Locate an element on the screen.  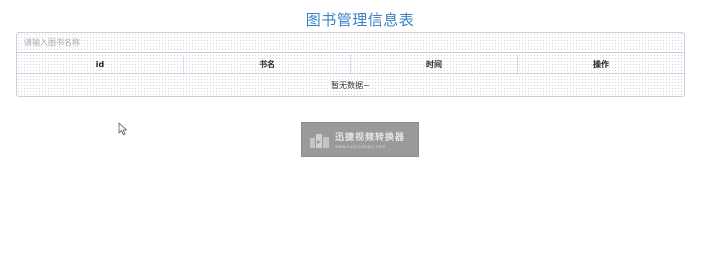
search-input is located at coordinates (350, 43).